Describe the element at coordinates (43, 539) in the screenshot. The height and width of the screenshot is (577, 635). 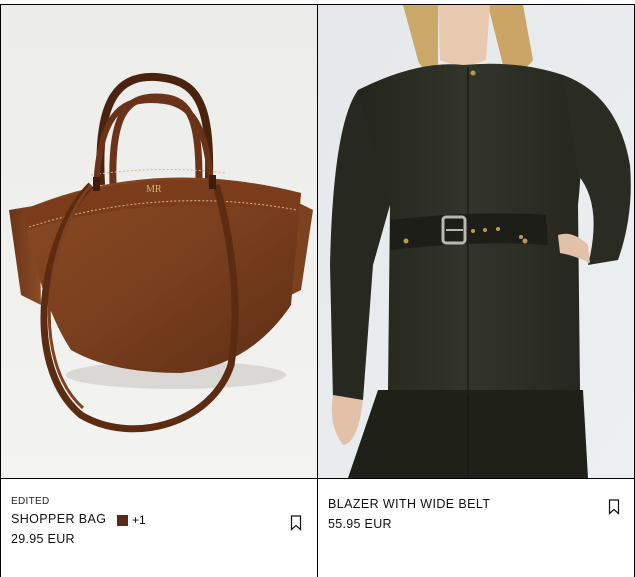
I see `product-price: 29.95 EUR` at that location.